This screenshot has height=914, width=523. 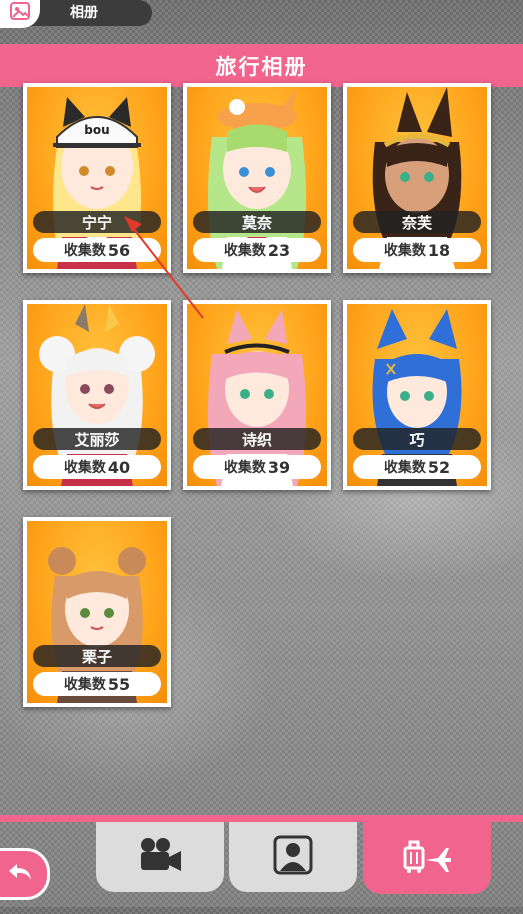 What do you see at coordinates (119, 467) in the screenshot?
I see `count-value: 40` at bounding box center [119, 467].